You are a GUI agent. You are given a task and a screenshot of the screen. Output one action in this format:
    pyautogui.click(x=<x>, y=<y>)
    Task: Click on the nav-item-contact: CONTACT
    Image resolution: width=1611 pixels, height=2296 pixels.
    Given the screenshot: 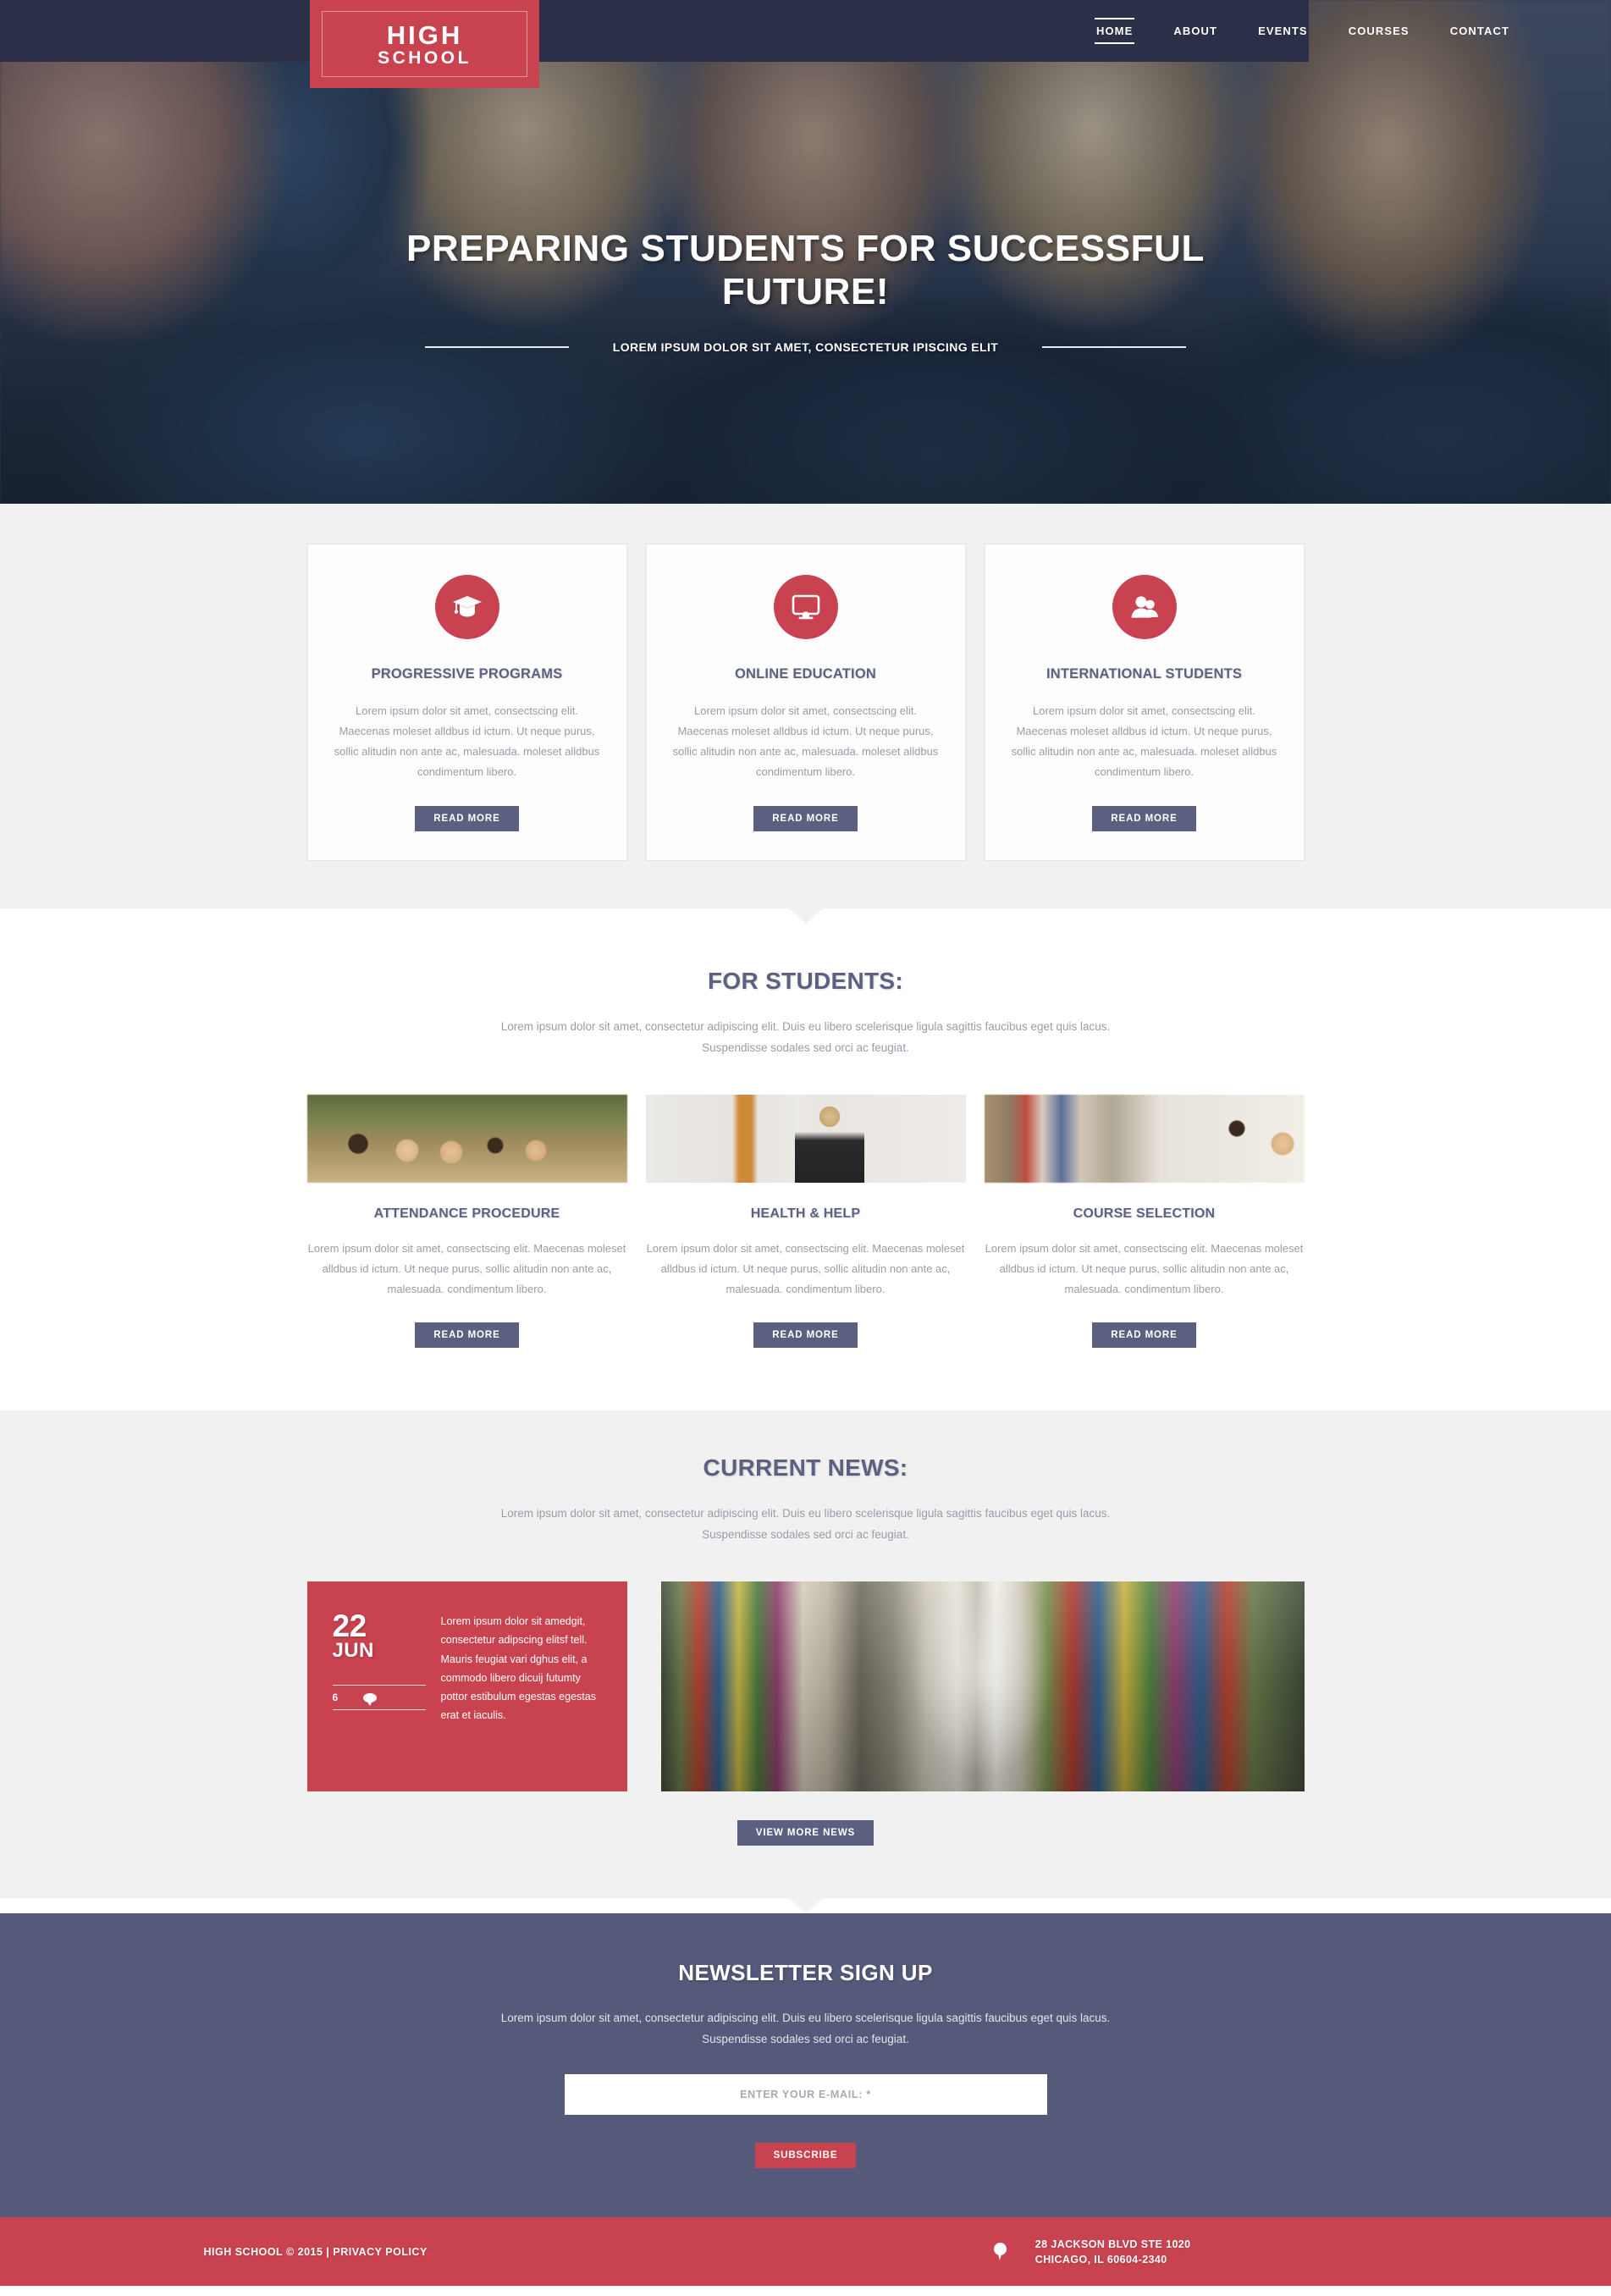 What is the action you would take?
    pyautogui.click(x=1479, y=30)
    